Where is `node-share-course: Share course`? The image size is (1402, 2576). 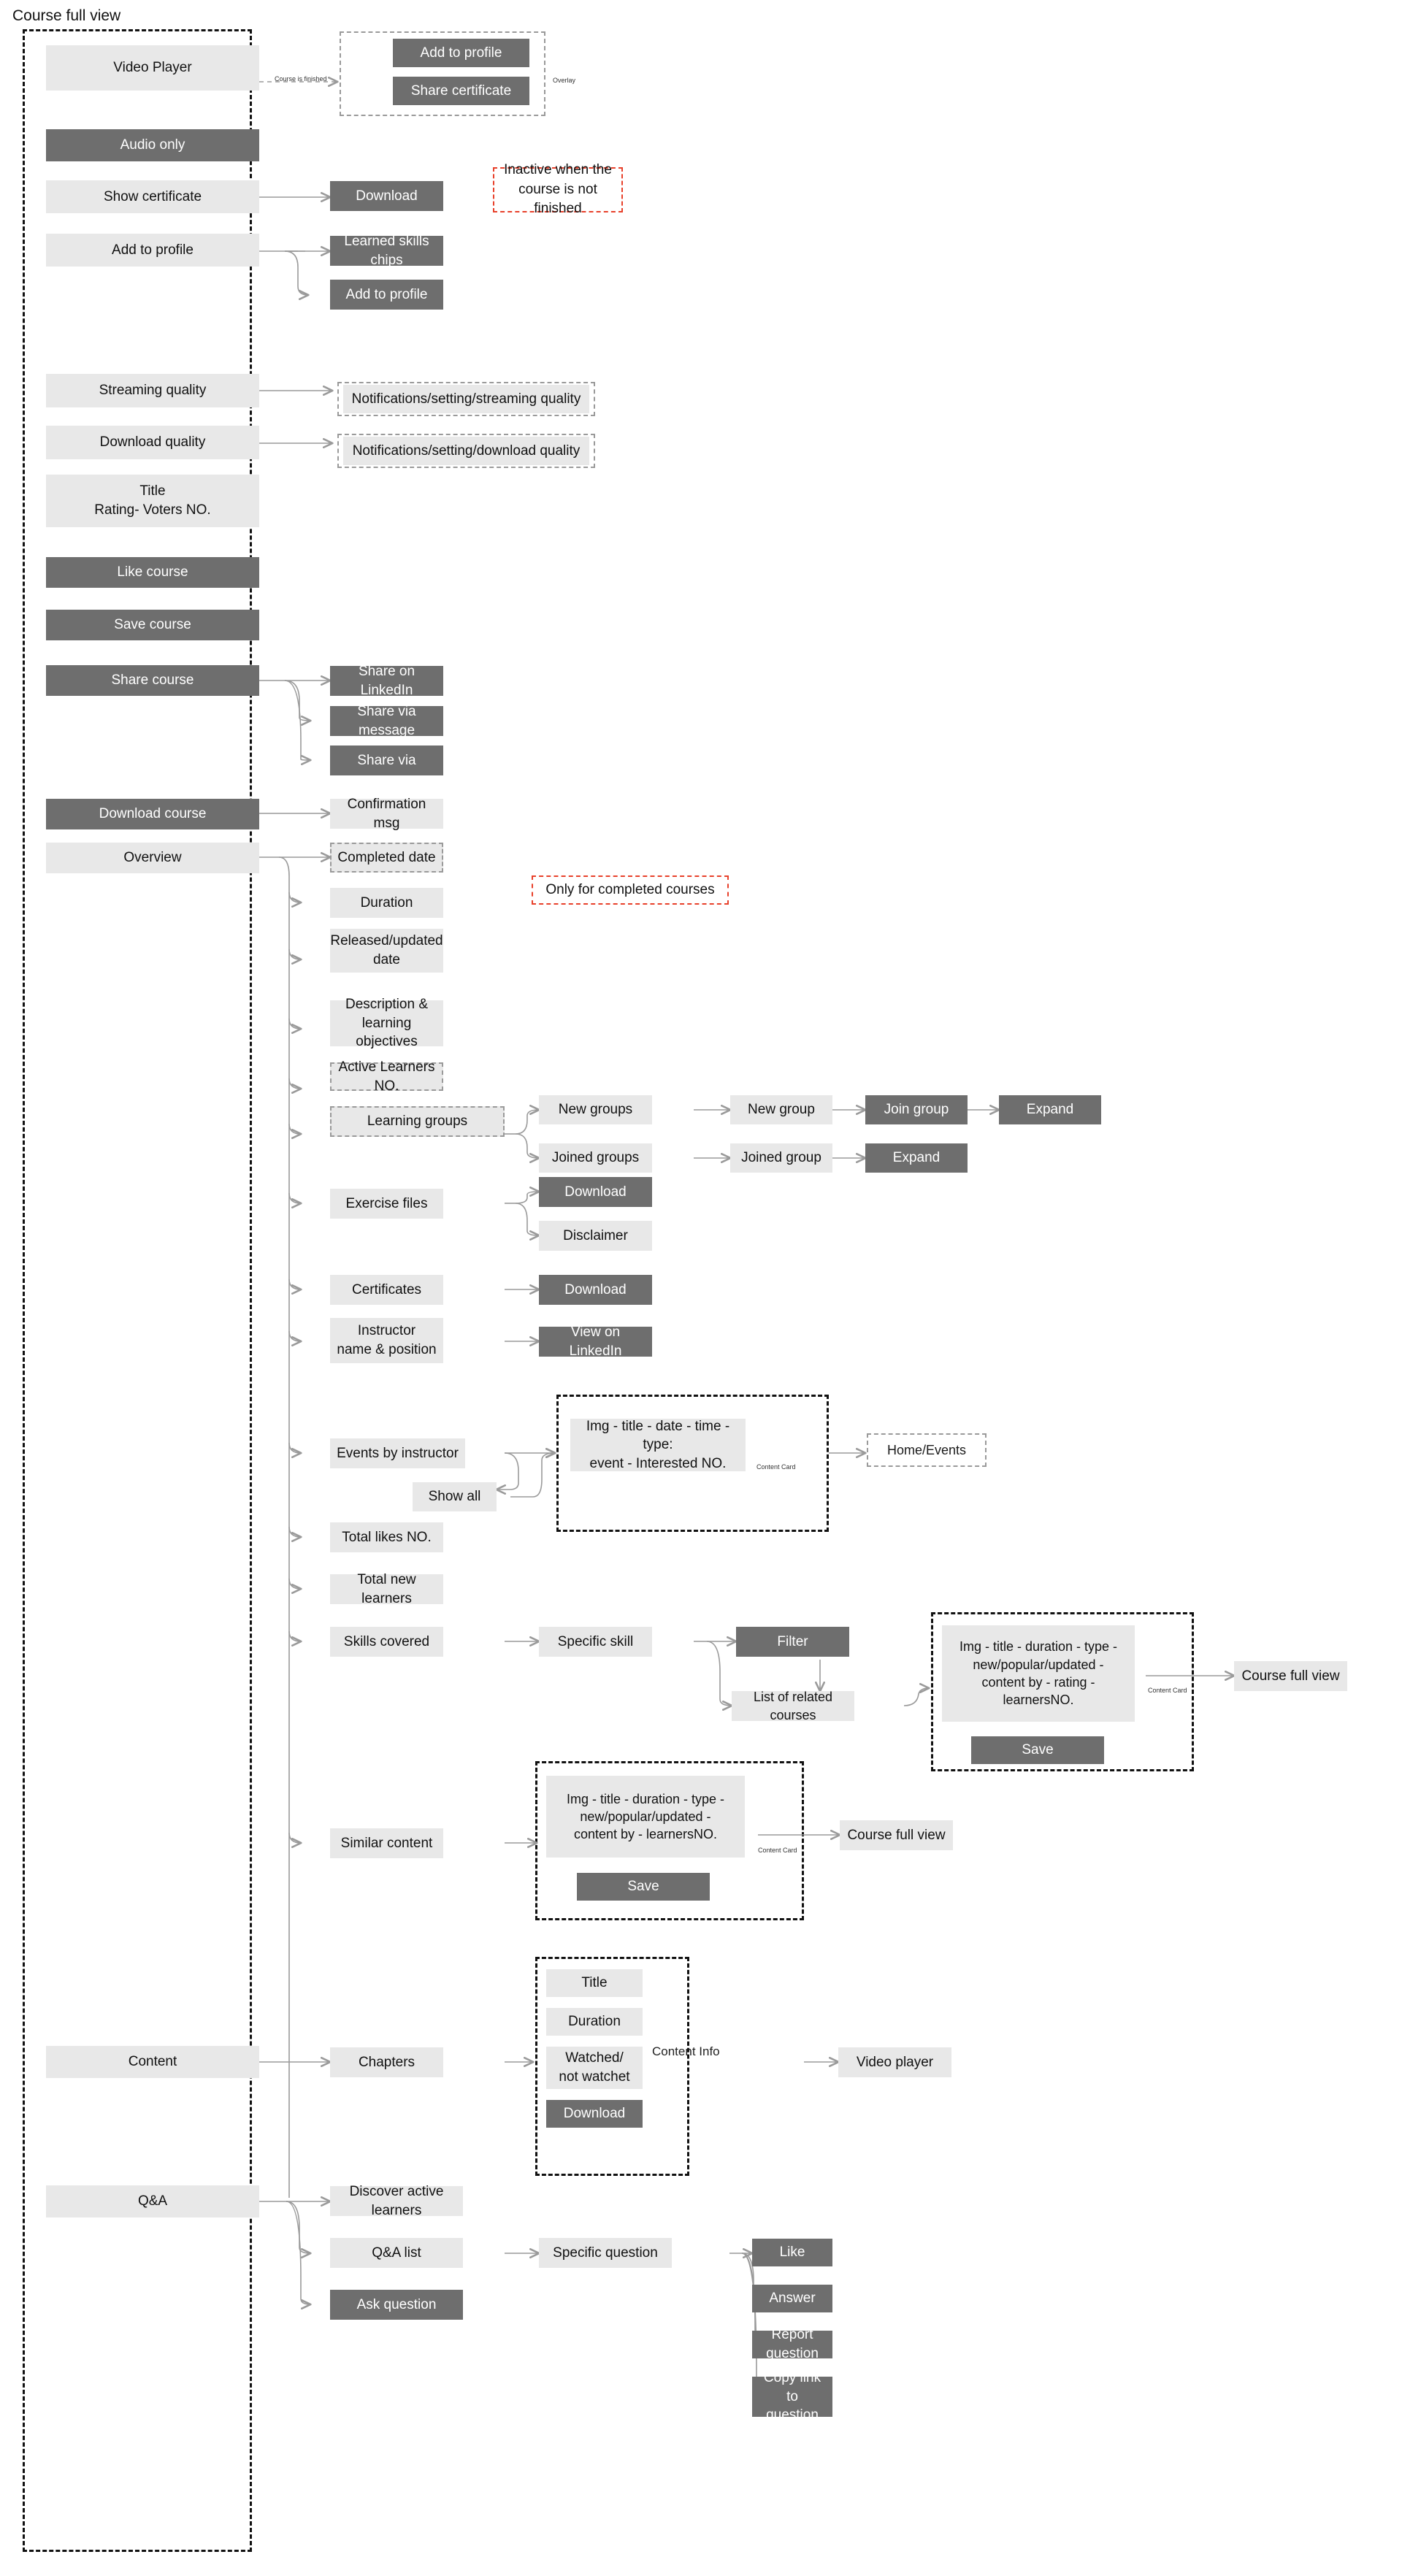 node-share-course: Share course is located at coordinates (152, 680).